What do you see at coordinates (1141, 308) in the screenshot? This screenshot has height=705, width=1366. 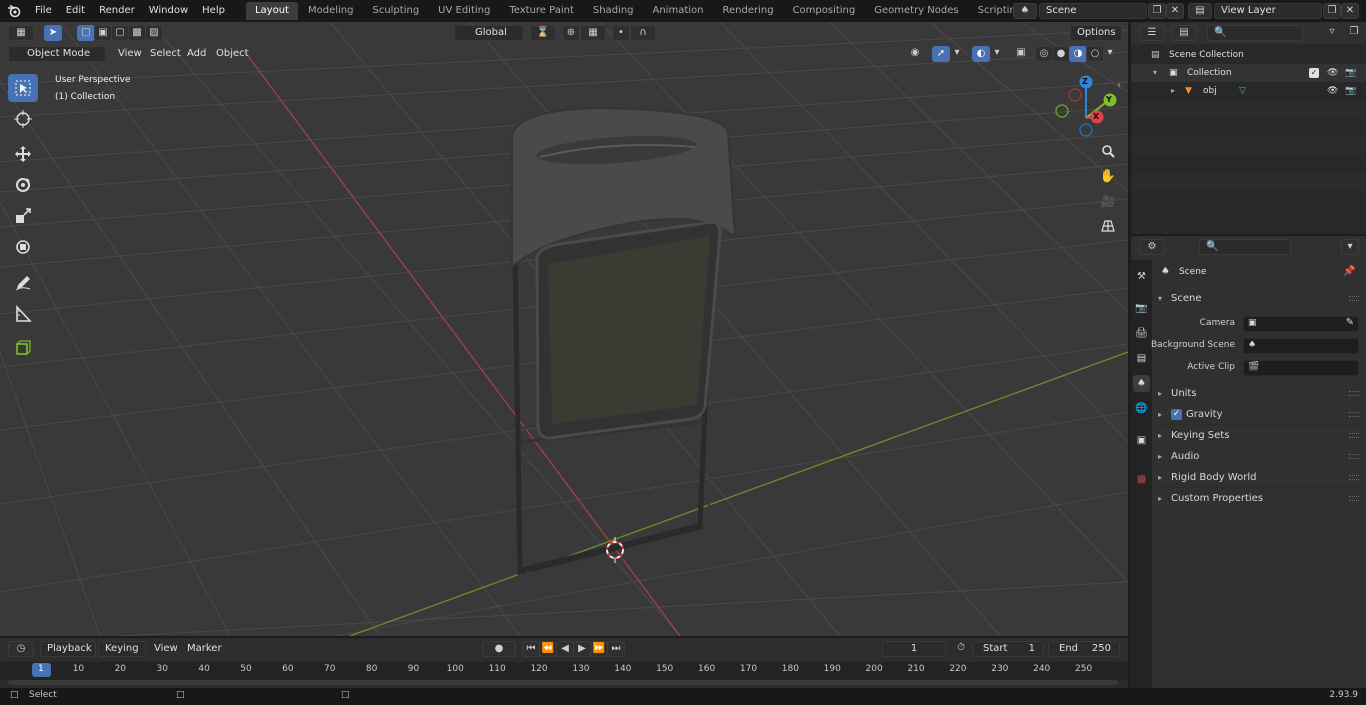 I see `render-tab-icon: 📷` at bounding box center [1141, 308].